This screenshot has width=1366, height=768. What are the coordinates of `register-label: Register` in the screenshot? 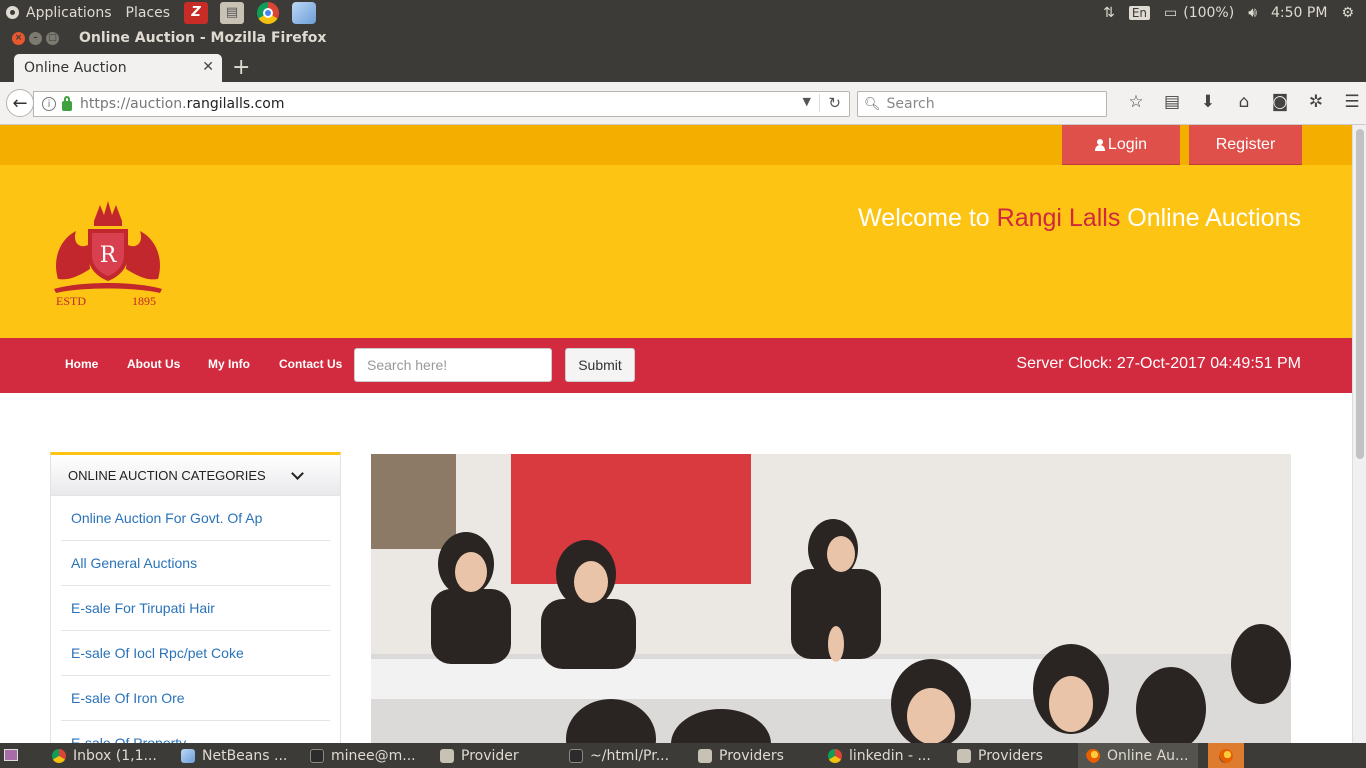 It's located at (1245, 144).